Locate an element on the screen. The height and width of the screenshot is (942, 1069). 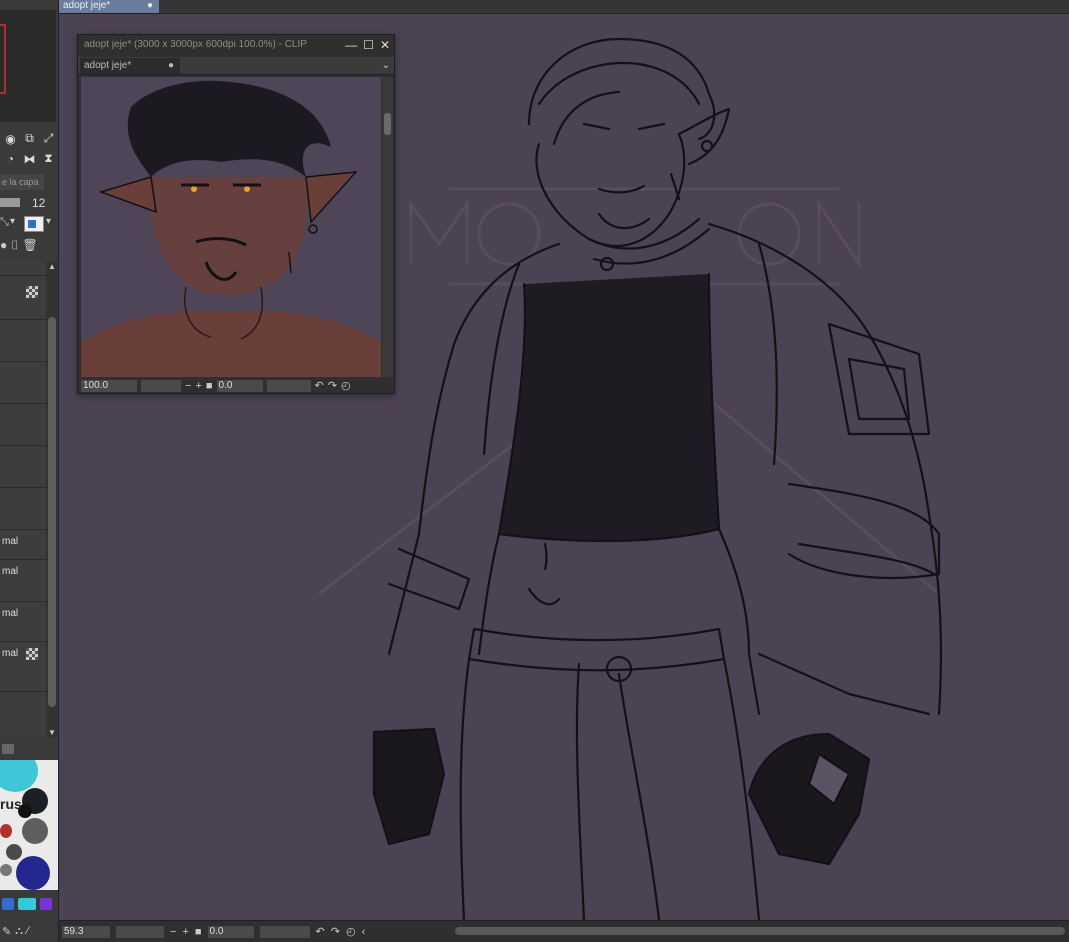
layer-color-button is located at coordinates (34, 224).